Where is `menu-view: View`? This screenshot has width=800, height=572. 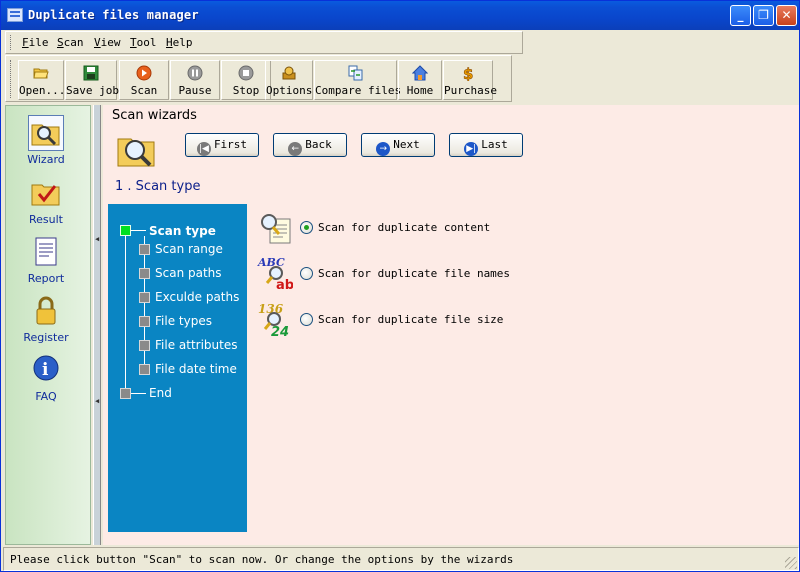
menu-view: View is located at coordinates (107, 42).